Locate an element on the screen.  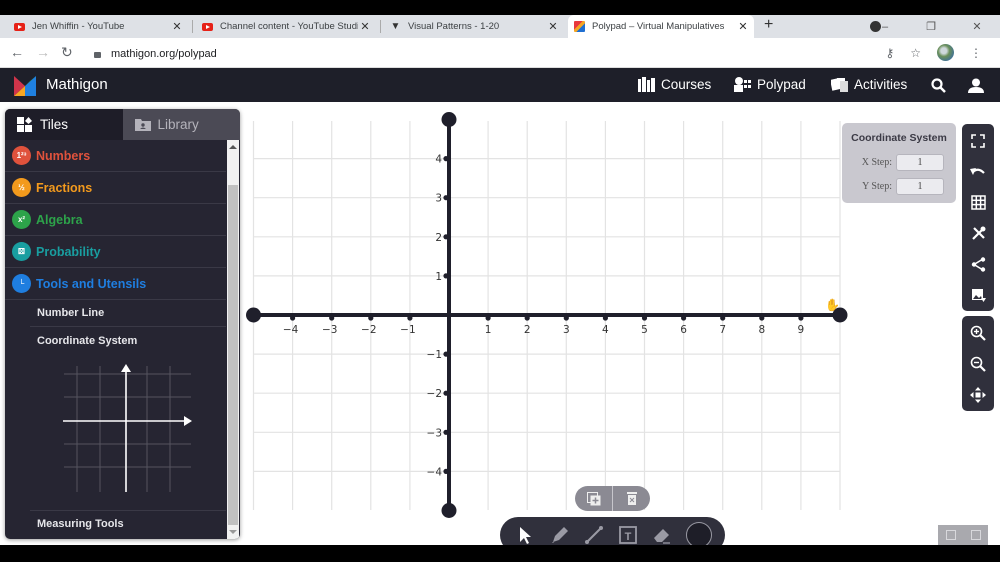
brand-name: Mathigon is located at coordinates (77, 84).